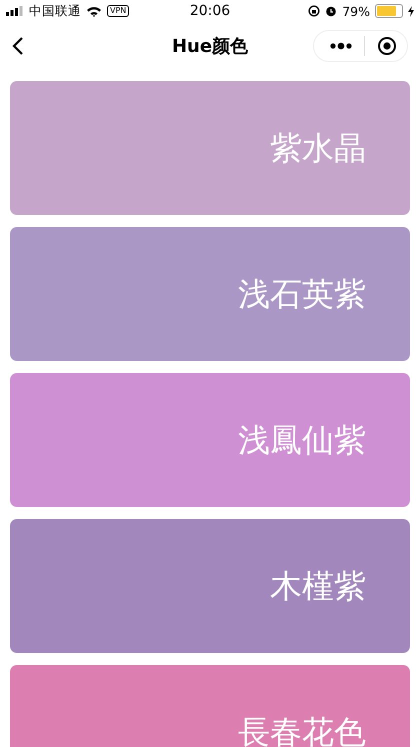 The width and height of the screenshot is (420, 747). I want to click on battery-percent: 79%, so click(356, 11).